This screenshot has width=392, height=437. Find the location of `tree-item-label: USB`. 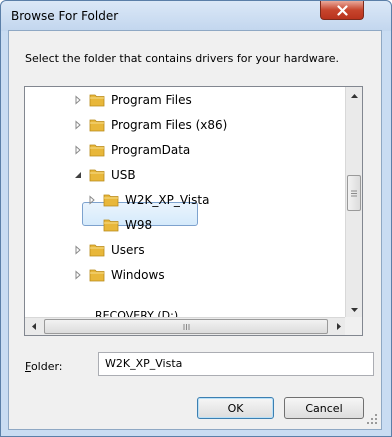

tree-item-label: USB is located at coordinates (123, 175).